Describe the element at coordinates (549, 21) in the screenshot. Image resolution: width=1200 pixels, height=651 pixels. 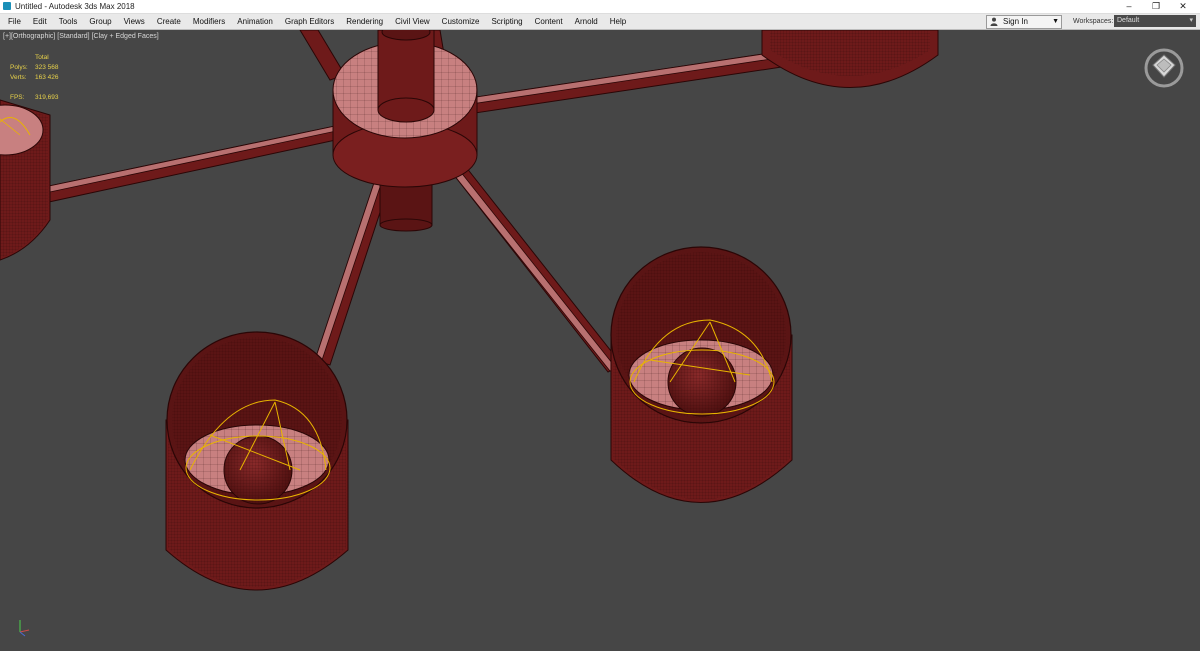
I see `menu-item-content: Content` at that location.